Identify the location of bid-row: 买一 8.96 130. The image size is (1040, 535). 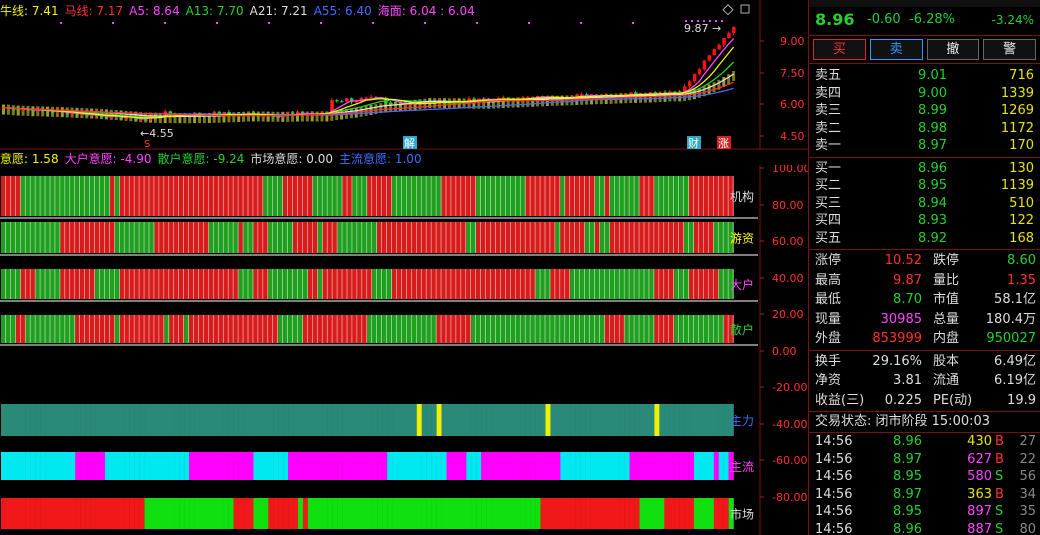
(924, 169).